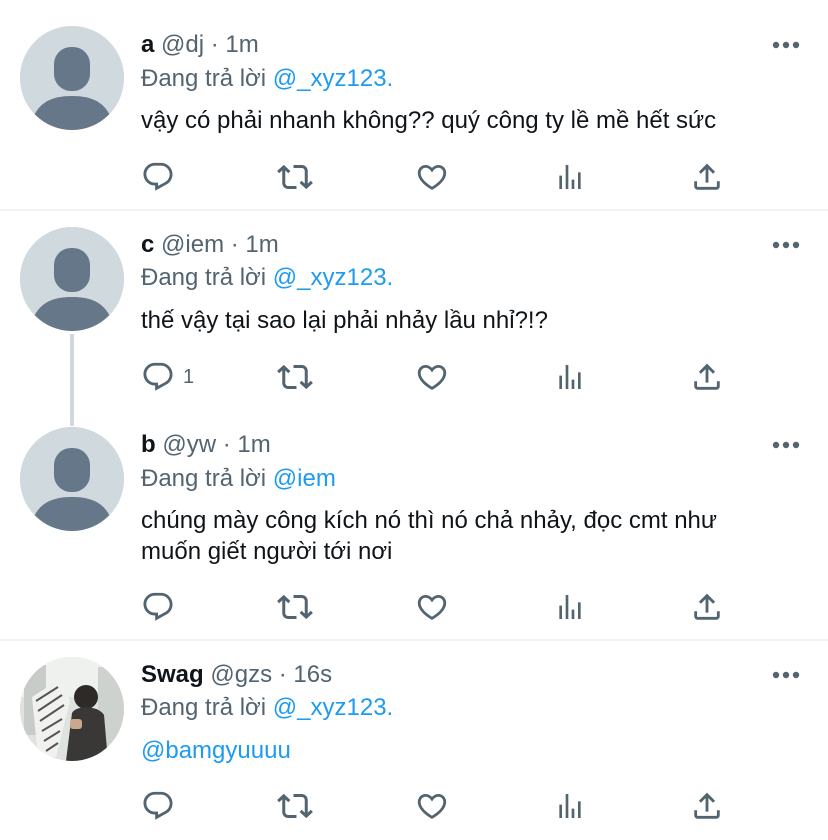 The height and width of the screenshot is (840, 828). Describe the element at coordinates (241, 674) in the screenshot. I see `user-handle: @gzs` at that location.